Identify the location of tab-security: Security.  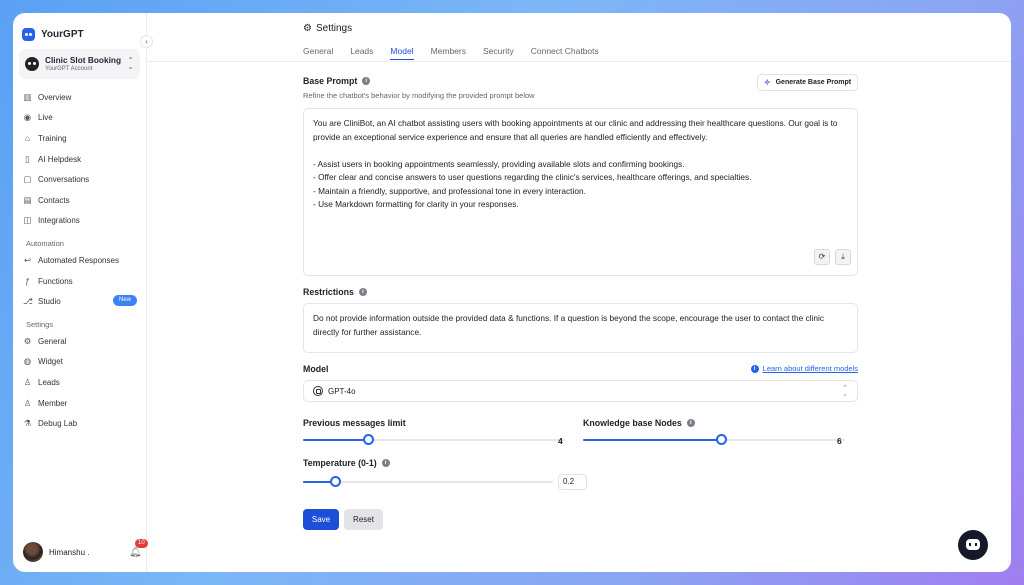
(498, 53).